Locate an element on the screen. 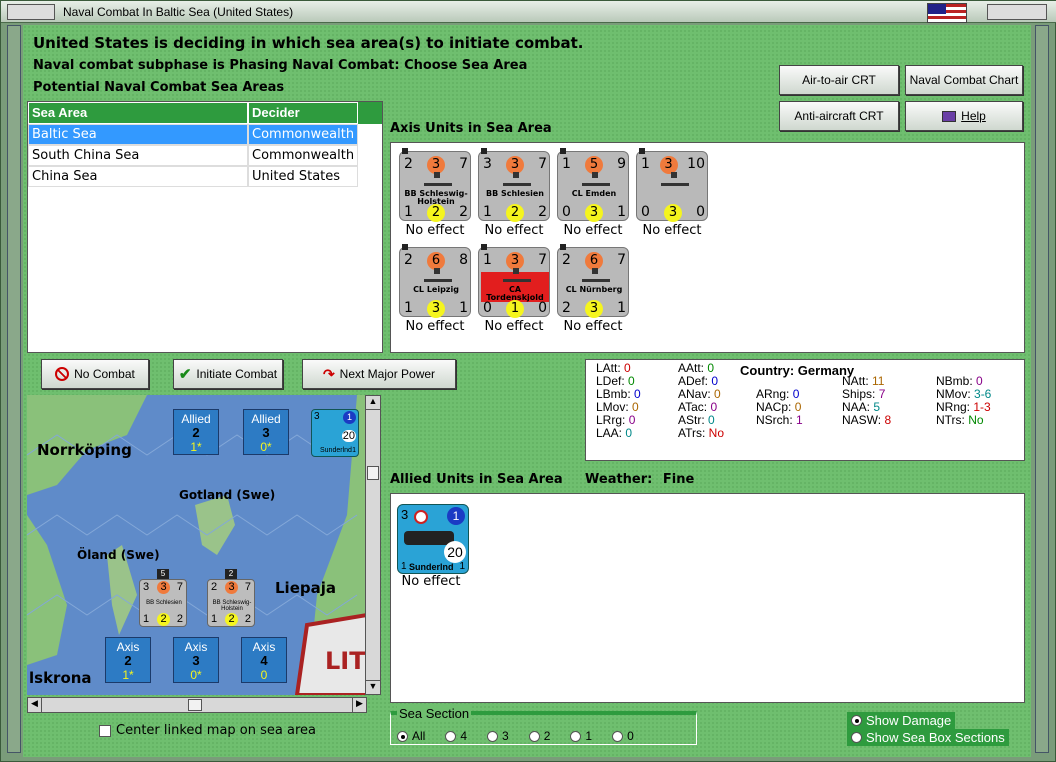 The width and height of the screenshot is (1056, 762). column-header-sea-area: Sea Area is located at coordinates (138, 113).